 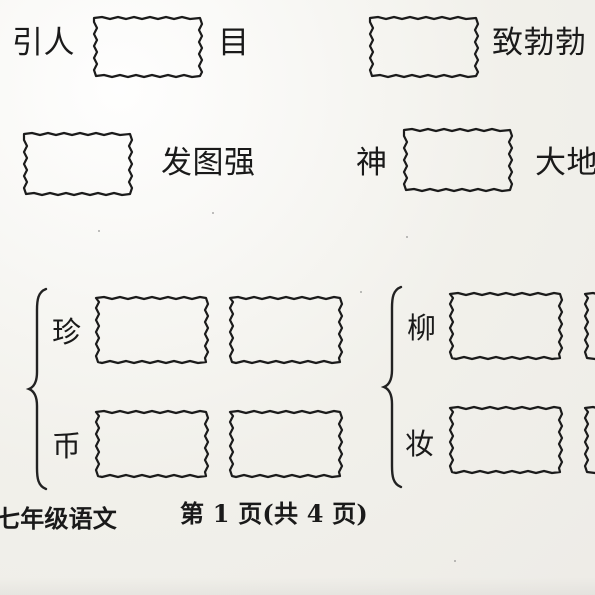 What do you see at coordinates (274, 513) in the screenshot?
I see `page-number-label: 第 1 页(共 4 页)` at bounding box center [274, 513].